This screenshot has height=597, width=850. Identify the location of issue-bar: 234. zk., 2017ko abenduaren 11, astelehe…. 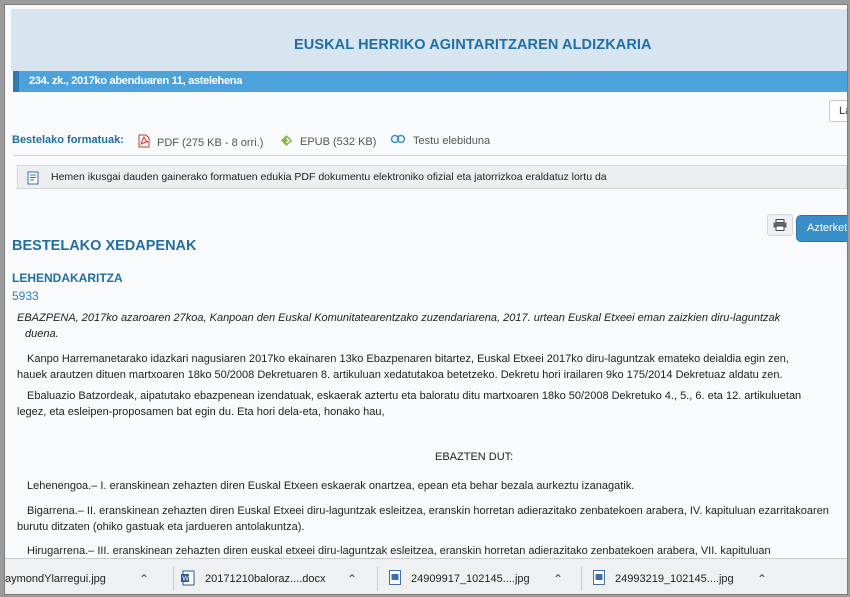
(430, 81).